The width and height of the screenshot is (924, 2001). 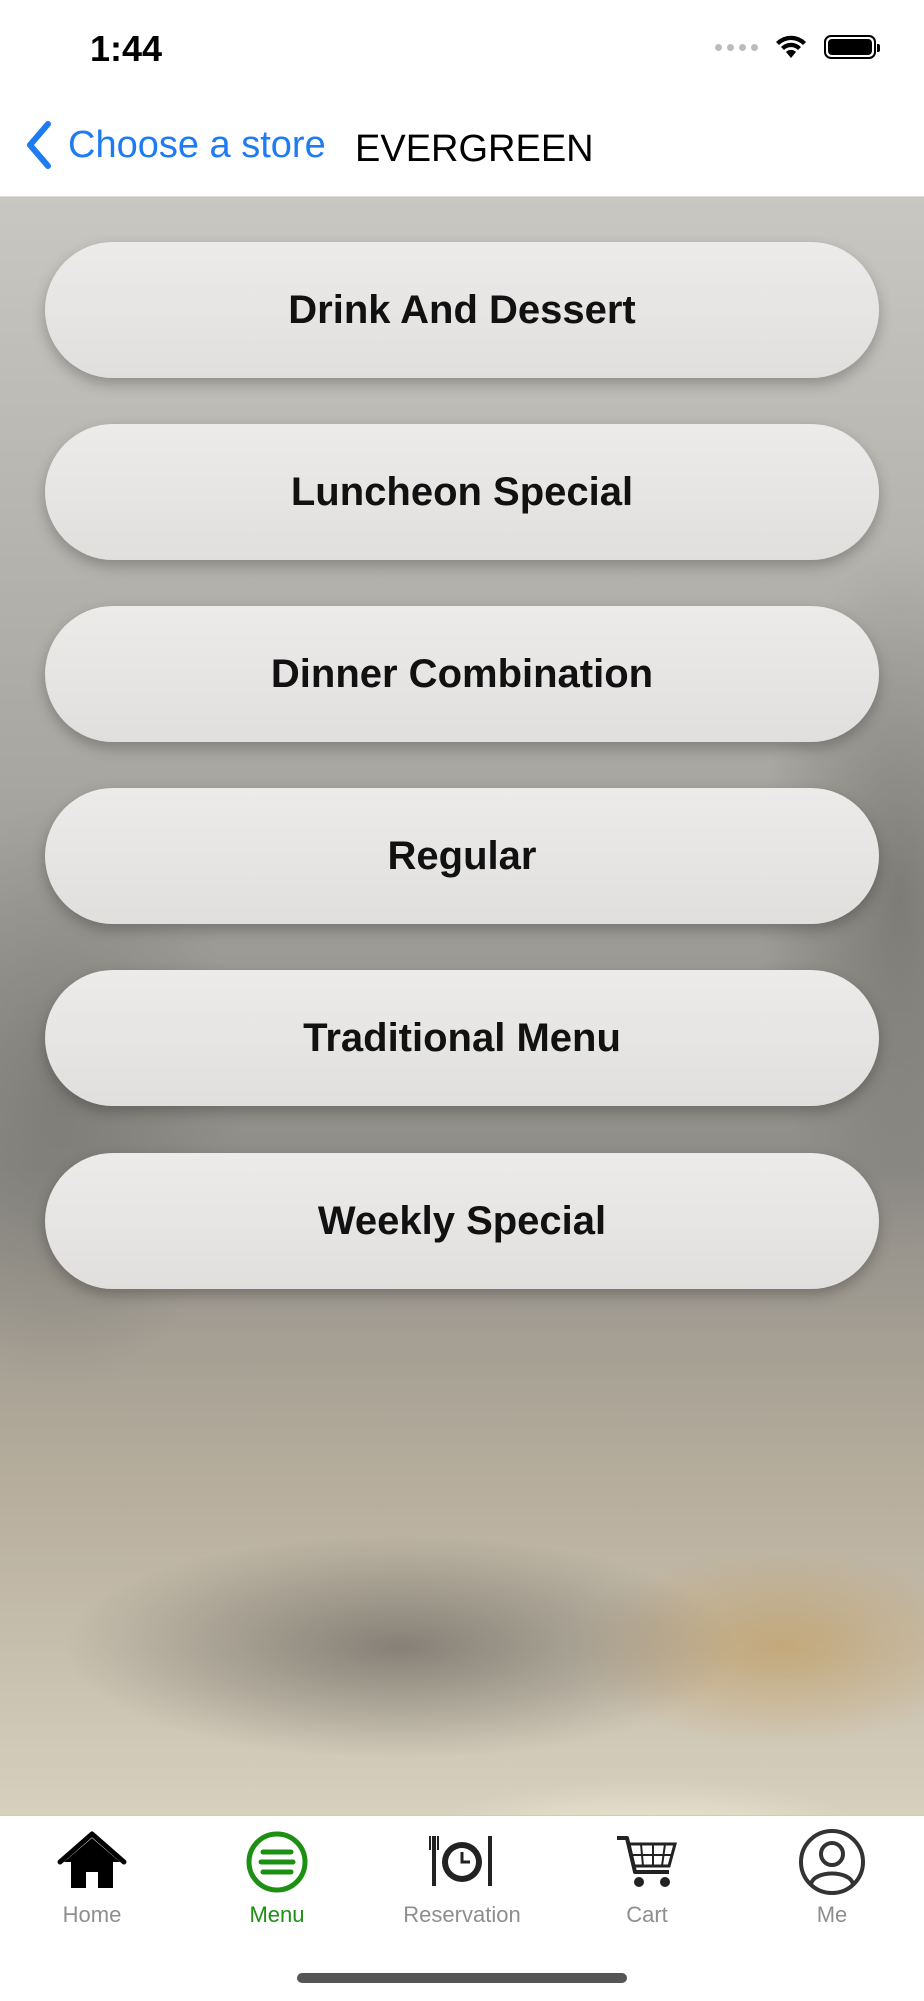 What do you see at coordinates (277, 1914) in the screenshot?
I see `tab-label: Menu` at bounding box center [277, 1914].